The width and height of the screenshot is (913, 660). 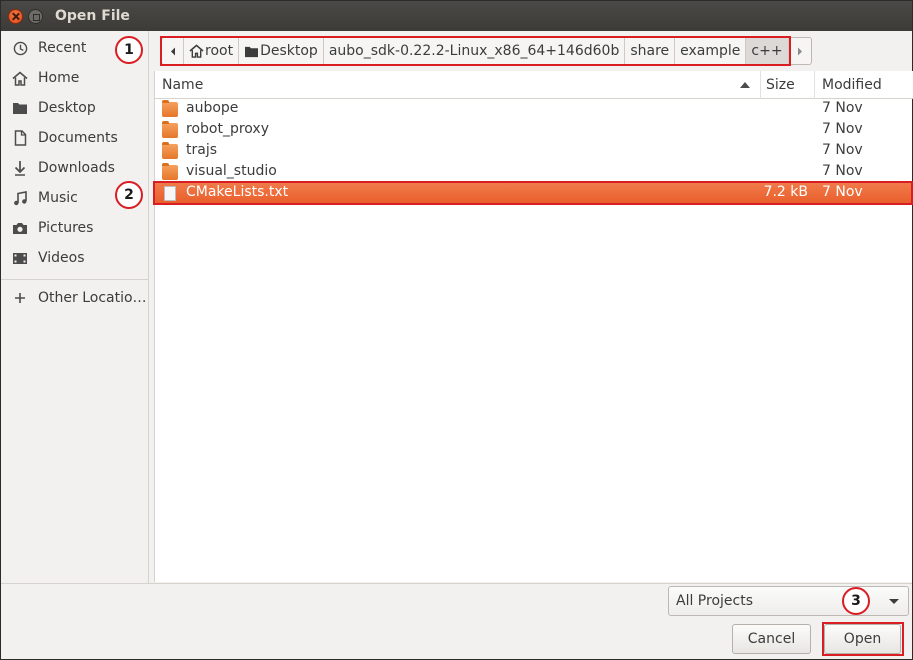 What do you see at coordinates (129, 195) in the screenshot?
I see `annotation-badge-2: 2` at bounding box center [129, 195].